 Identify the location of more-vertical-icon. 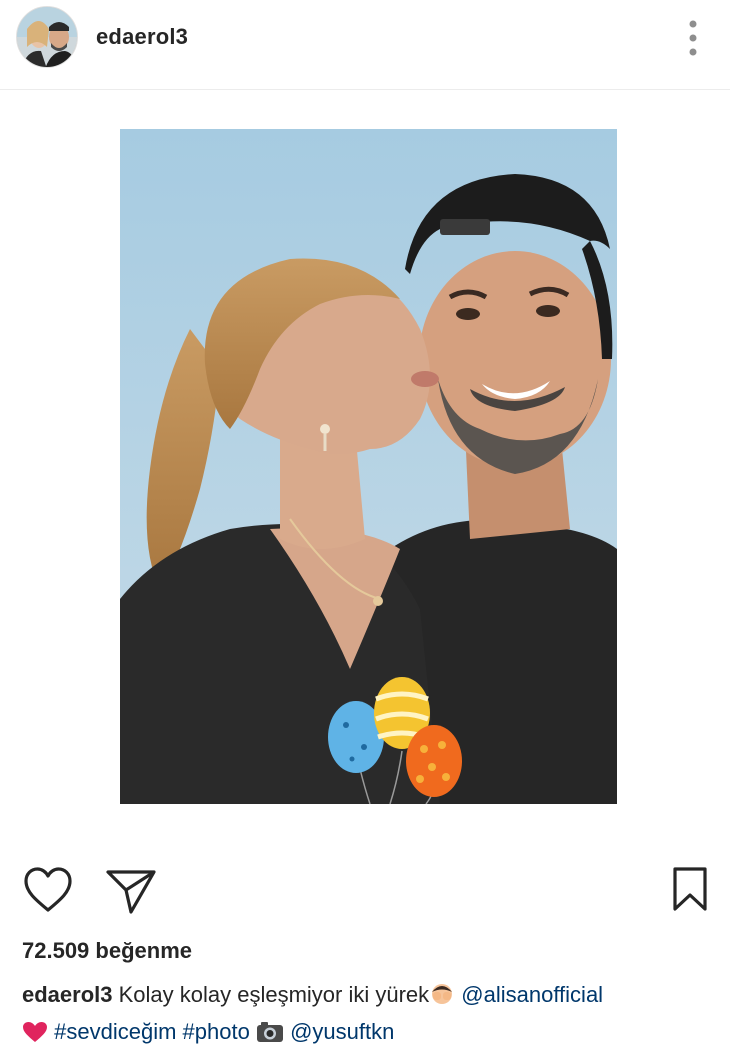
(693, 38).